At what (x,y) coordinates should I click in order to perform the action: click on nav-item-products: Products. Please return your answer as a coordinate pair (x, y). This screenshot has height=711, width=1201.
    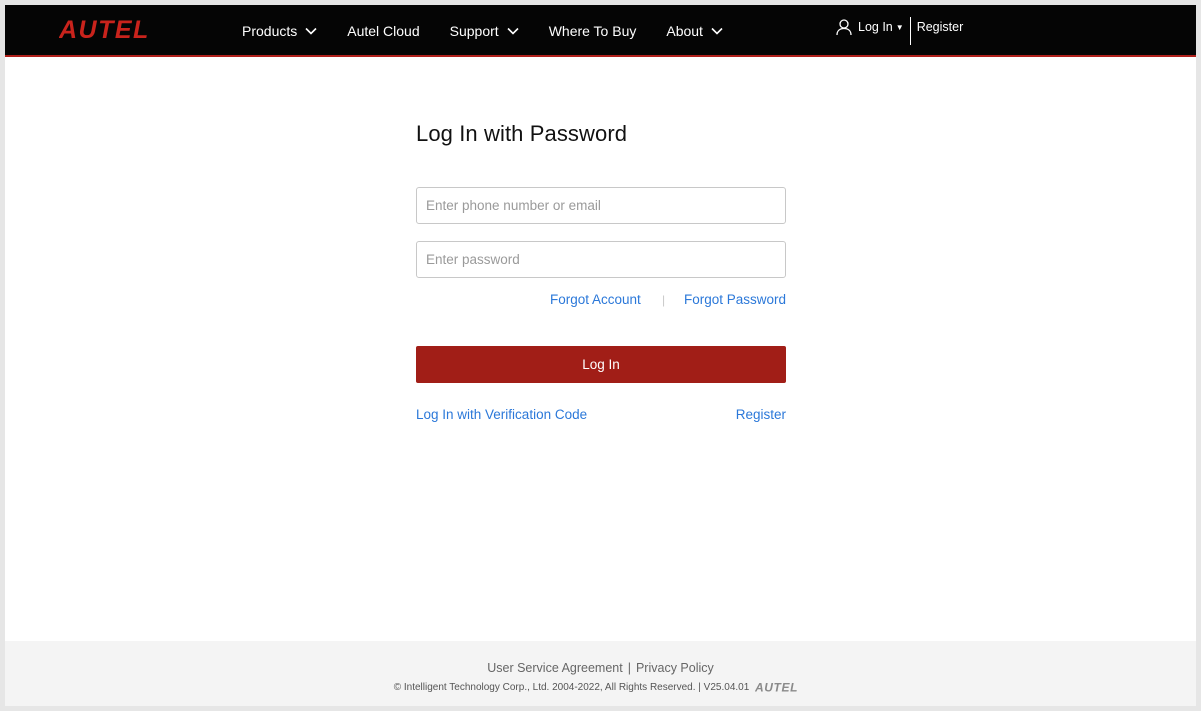
    Looking at the image, I should click on (279, 31).